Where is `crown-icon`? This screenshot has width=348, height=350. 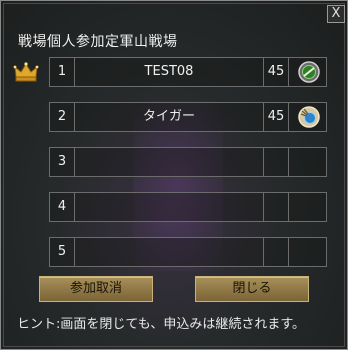
crown-icon is located at coordinates (26, 72).